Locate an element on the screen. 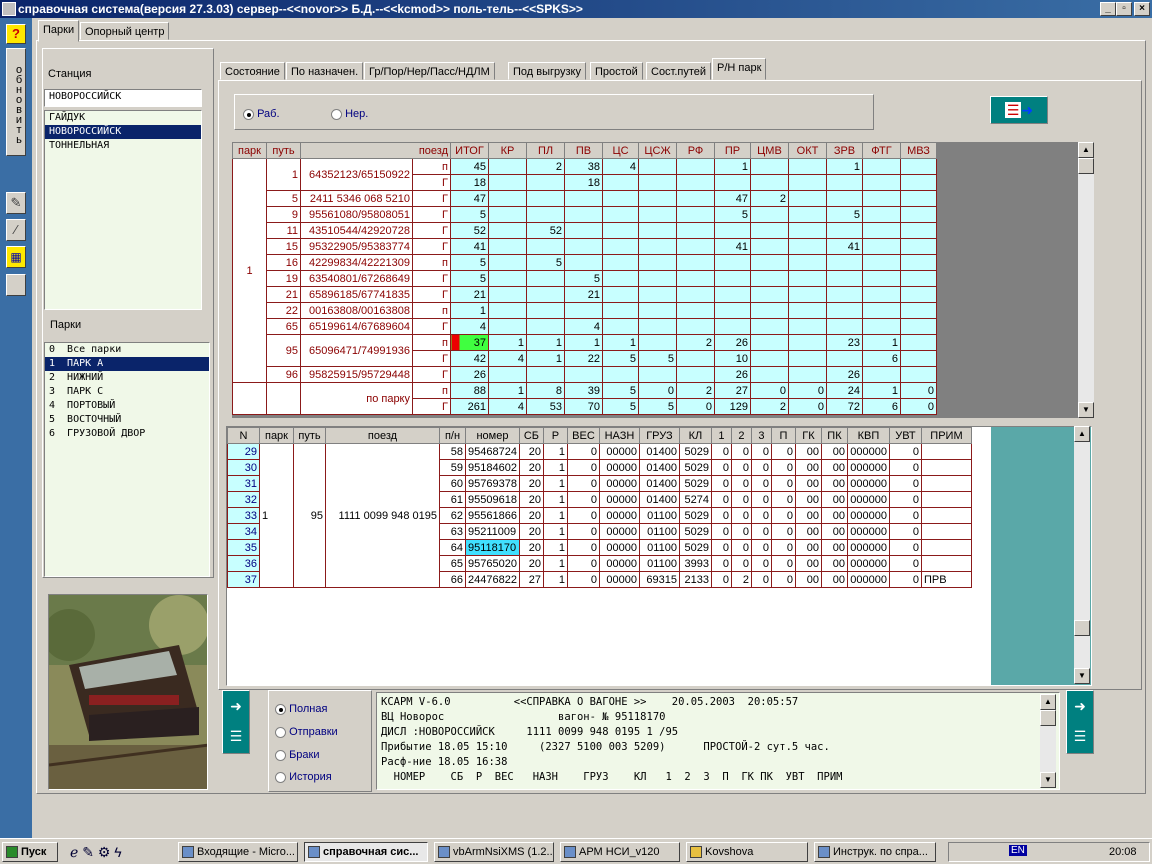 This screenshot has height=864, width=1152. table-row: 9 95561080/95808051 Г 5 5 5 is located at coordinates (585, 214).